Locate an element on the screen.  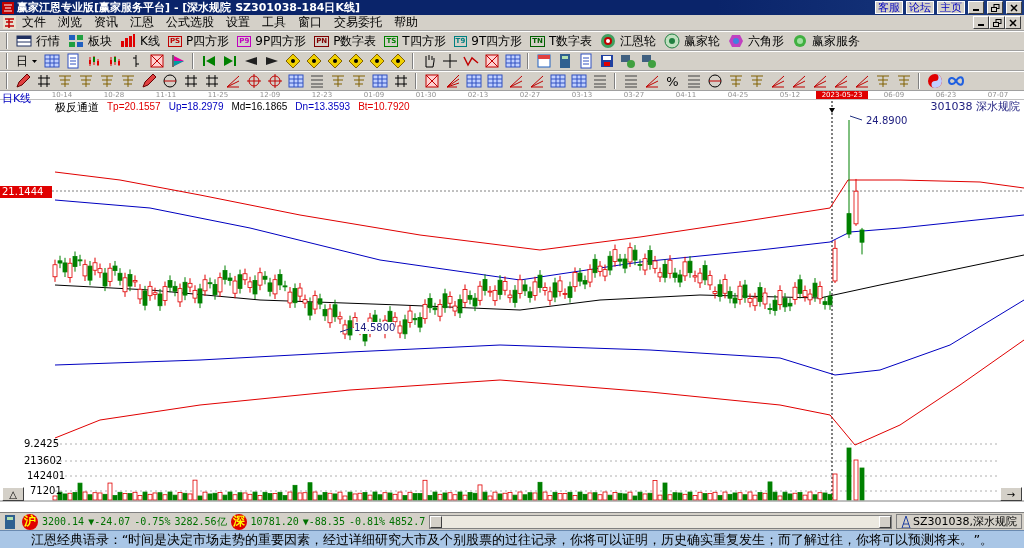
quote-ticker: 江恩经典语录：“时间是决定市场走势的重要因素，经过详细研究大市及个别股票的过往记录，你将可以证明，历史确实重复发生；而了解过往，你将可以预测将来。”。 is located at coordinates (512, 539).